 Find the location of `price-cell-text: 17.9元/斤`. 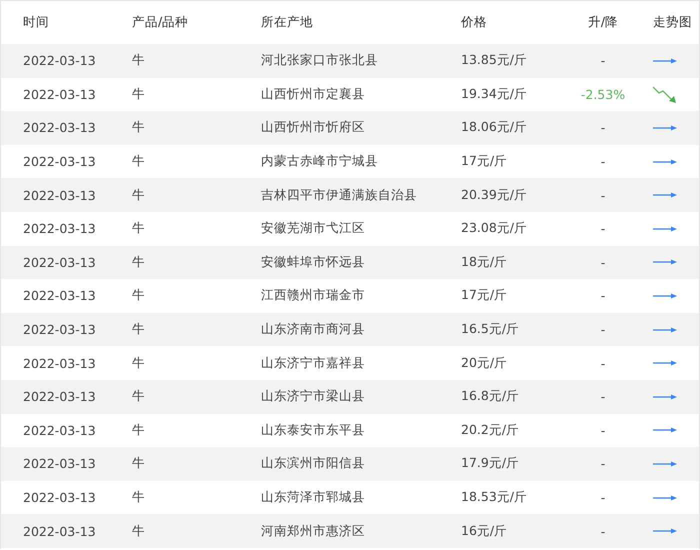

price-cell-text: 17.9元/斤 is located at coordinates (490, 463).